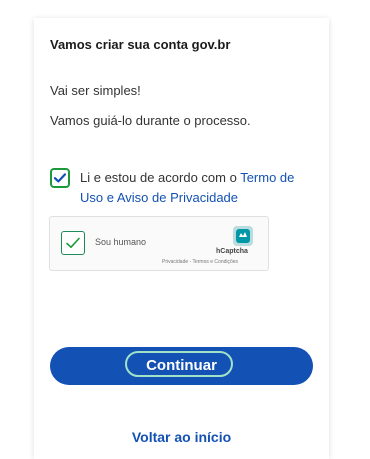 The height and width of the screenshot is (459, 370). What do you see at coordinates (140, 44) in the screenshot?
I see `card-title: Vamos criar sua conta gov.br` at bounding box center [140, 44].